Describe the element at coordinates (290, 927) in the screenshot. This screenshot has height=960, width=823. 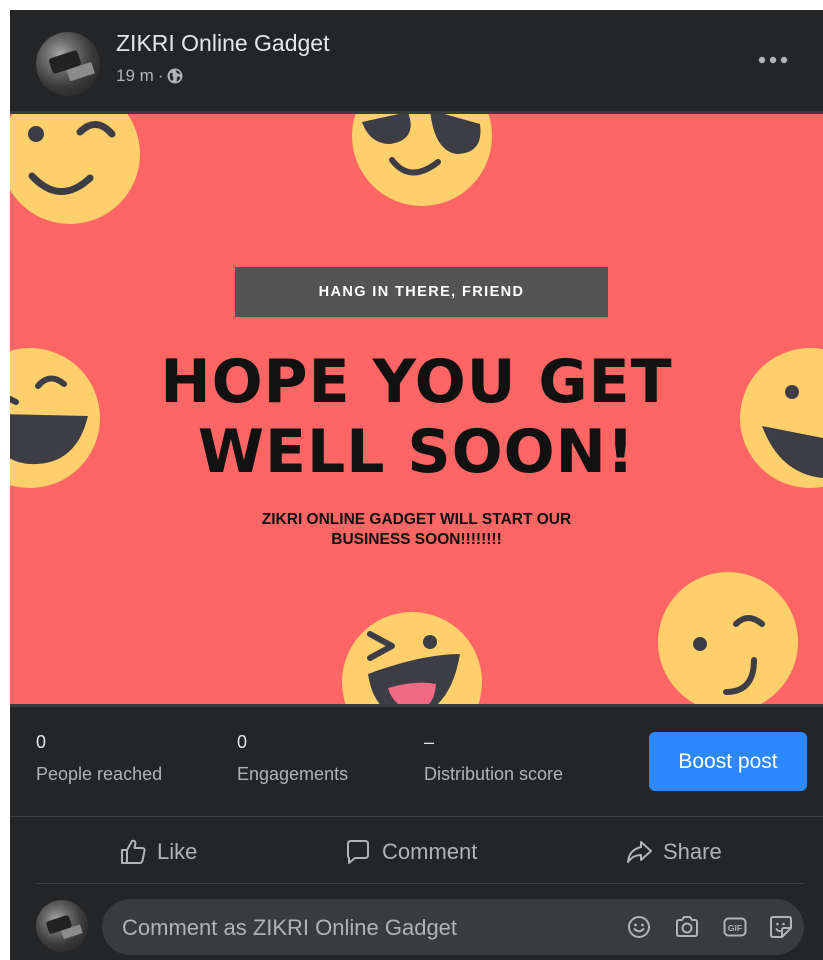
I see `comment-placeholder: Comment as ZIKRI Online Gadget` at that location.